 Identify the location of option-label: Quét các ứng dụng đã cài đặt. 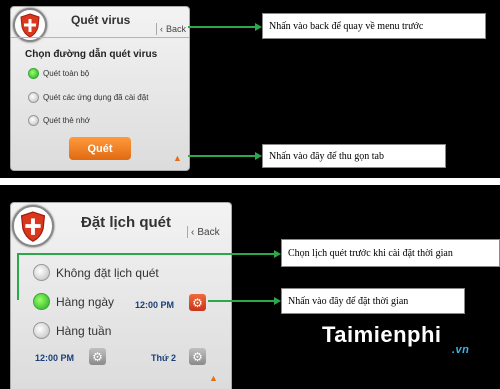
(96, 97).